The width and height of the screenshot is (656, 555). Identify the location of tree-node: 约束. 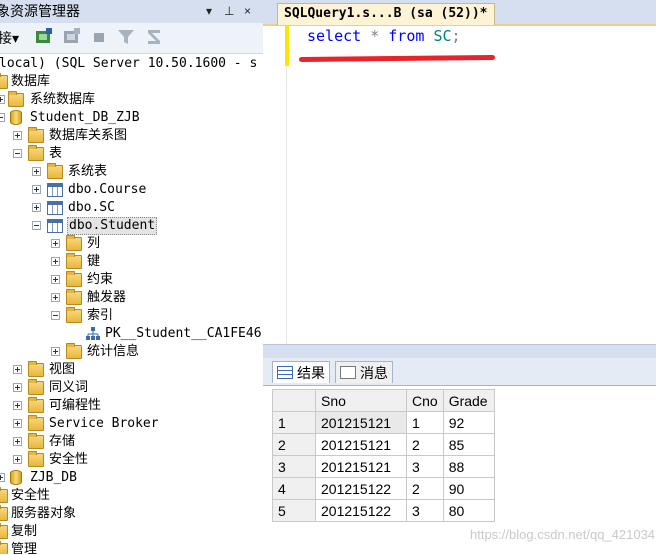
(131, 280).